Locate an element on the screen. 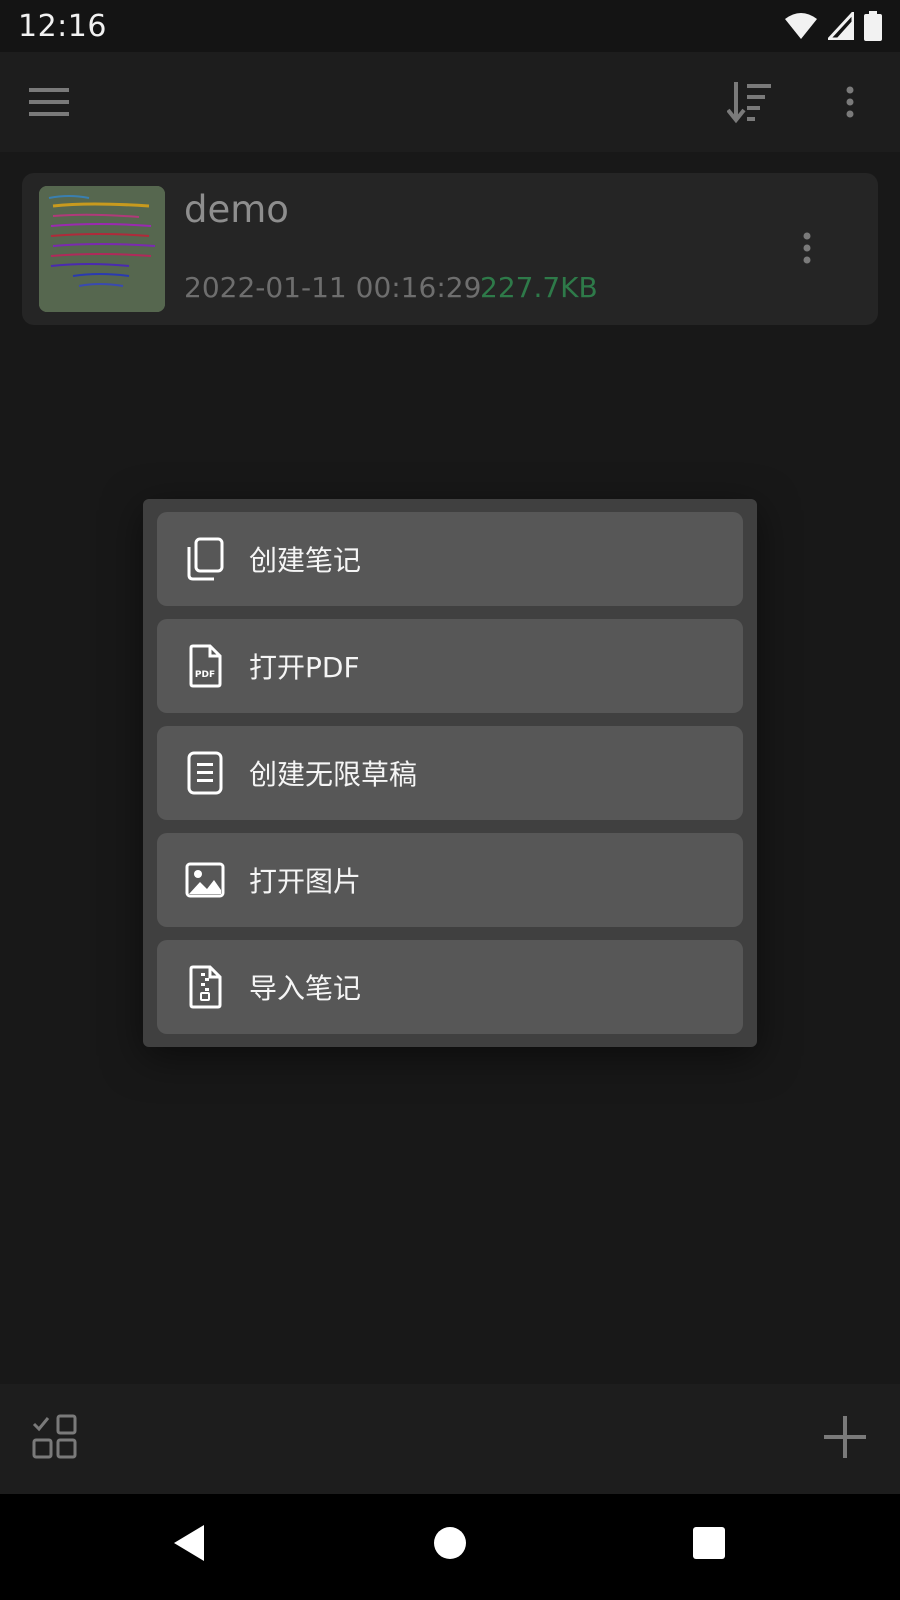  menu-item-label: 创建笔记 is located at coordinates (305, 560).